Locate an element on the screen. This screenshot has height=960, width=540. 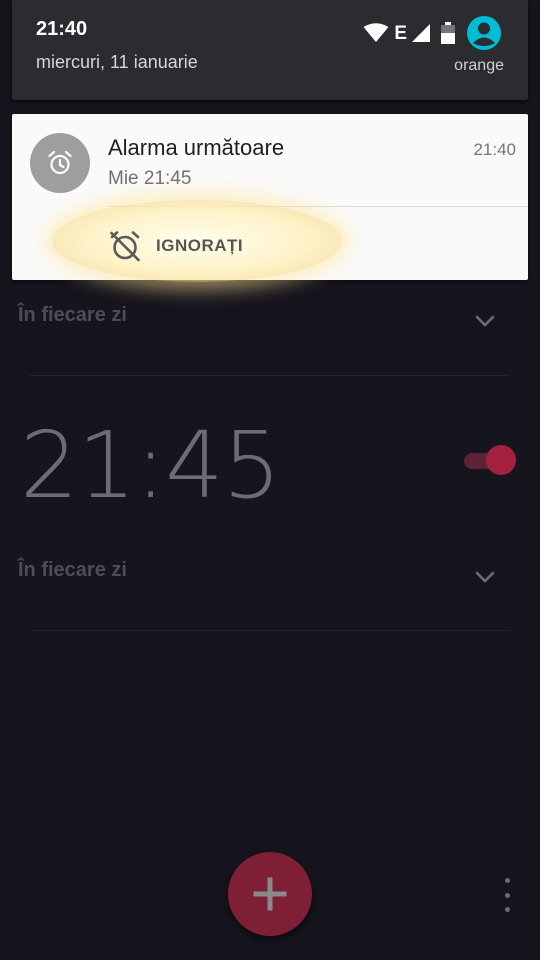
alarm-2-time: 21:45 is located at coordinates (150, 465).